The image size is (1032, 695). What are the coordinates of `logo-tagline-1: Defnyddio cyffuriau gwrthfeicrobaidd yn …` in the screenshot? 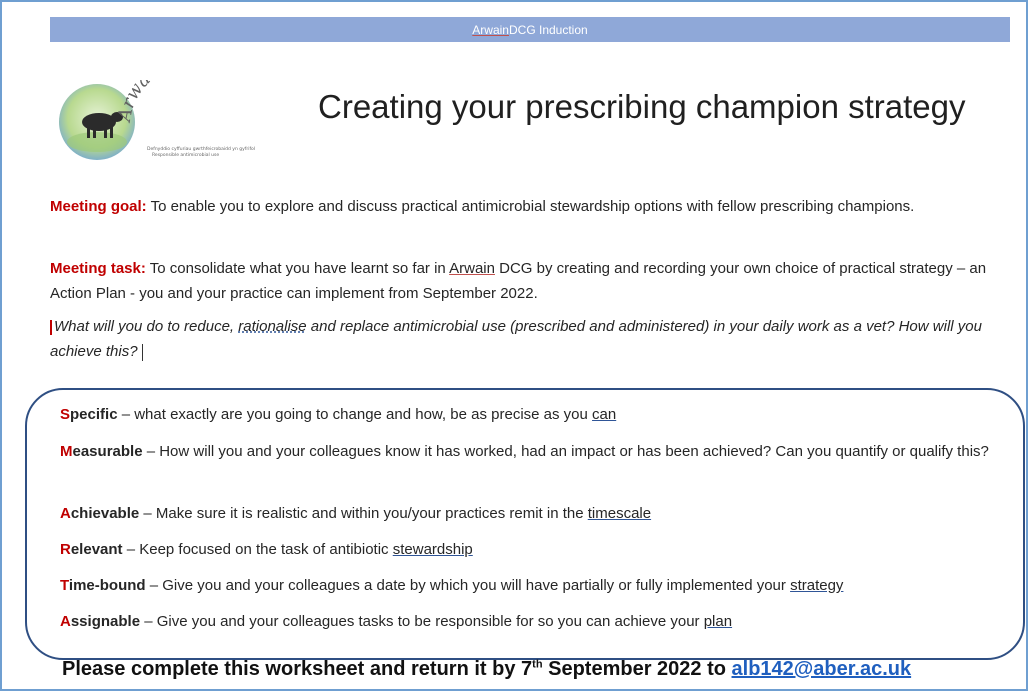 It's located at (201, 149).